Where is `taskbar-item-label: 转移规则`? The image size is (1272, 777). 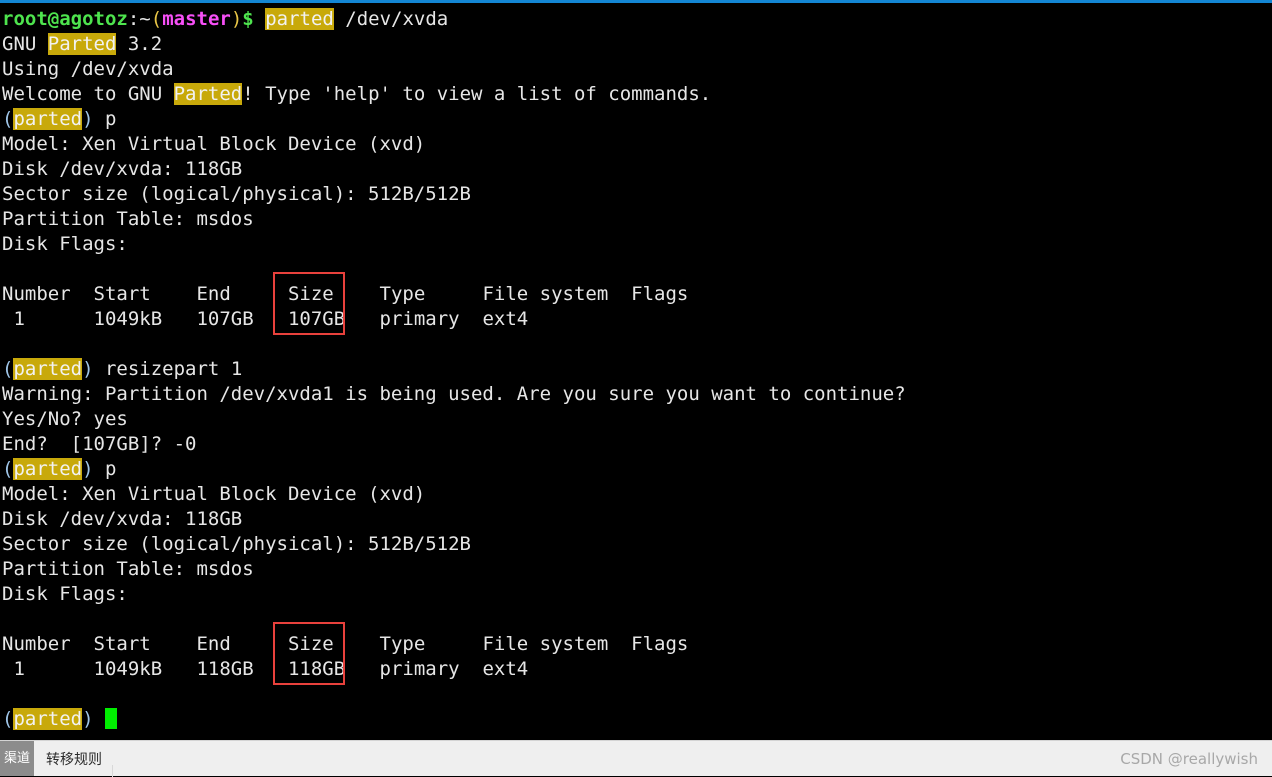 taskbar-item-label: 转移规则 is located at coordinates (74, 759).